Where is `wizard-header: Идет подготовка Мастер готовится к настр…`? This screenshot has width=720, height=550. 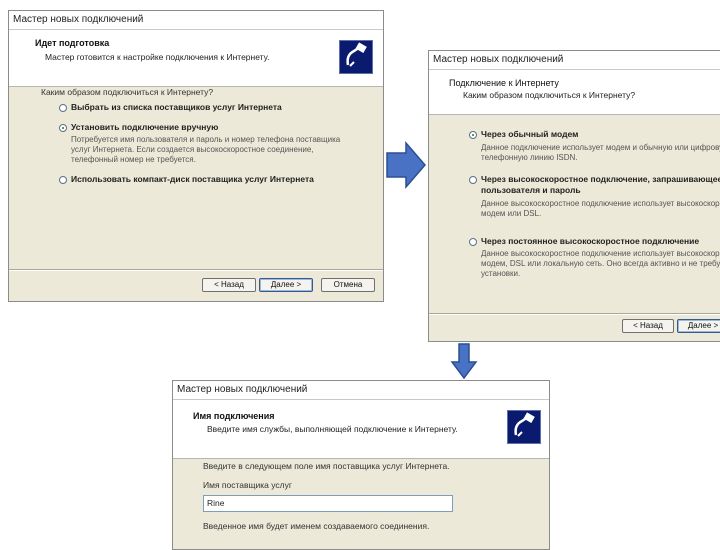 wizard-header: Идет подготовка Мастер готовится к настр… is located at coordinates (196, 58).